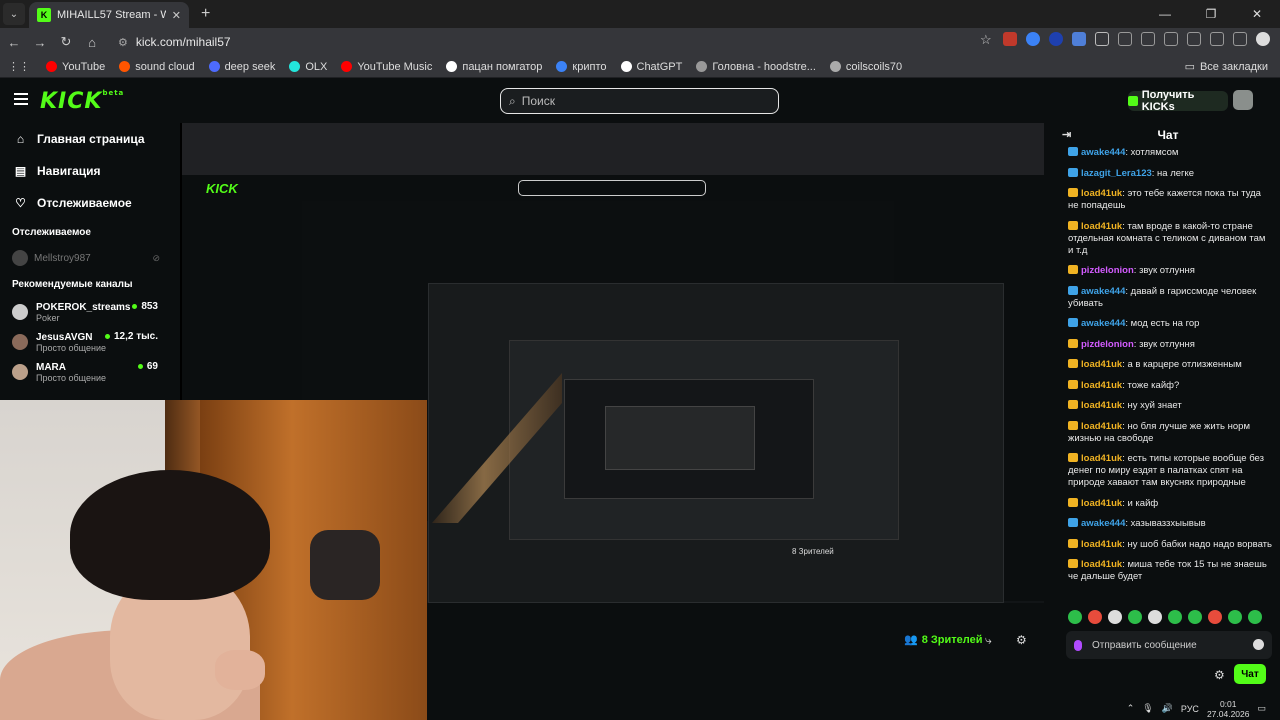 This screenshot has height=720, width=1280. I want to click on emote-4-icon, so click(1135, 617).